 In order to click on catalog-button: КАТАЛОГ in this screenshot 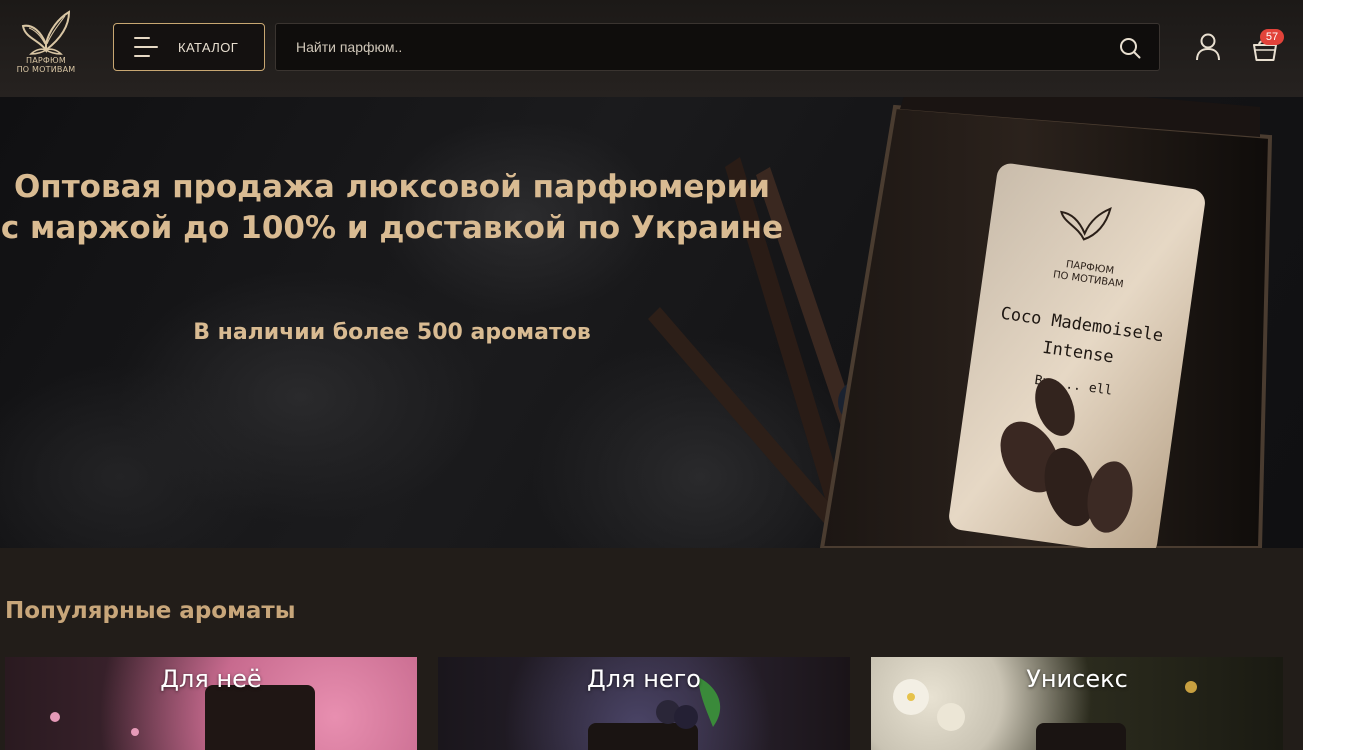, I will do `click(189, 47)`.